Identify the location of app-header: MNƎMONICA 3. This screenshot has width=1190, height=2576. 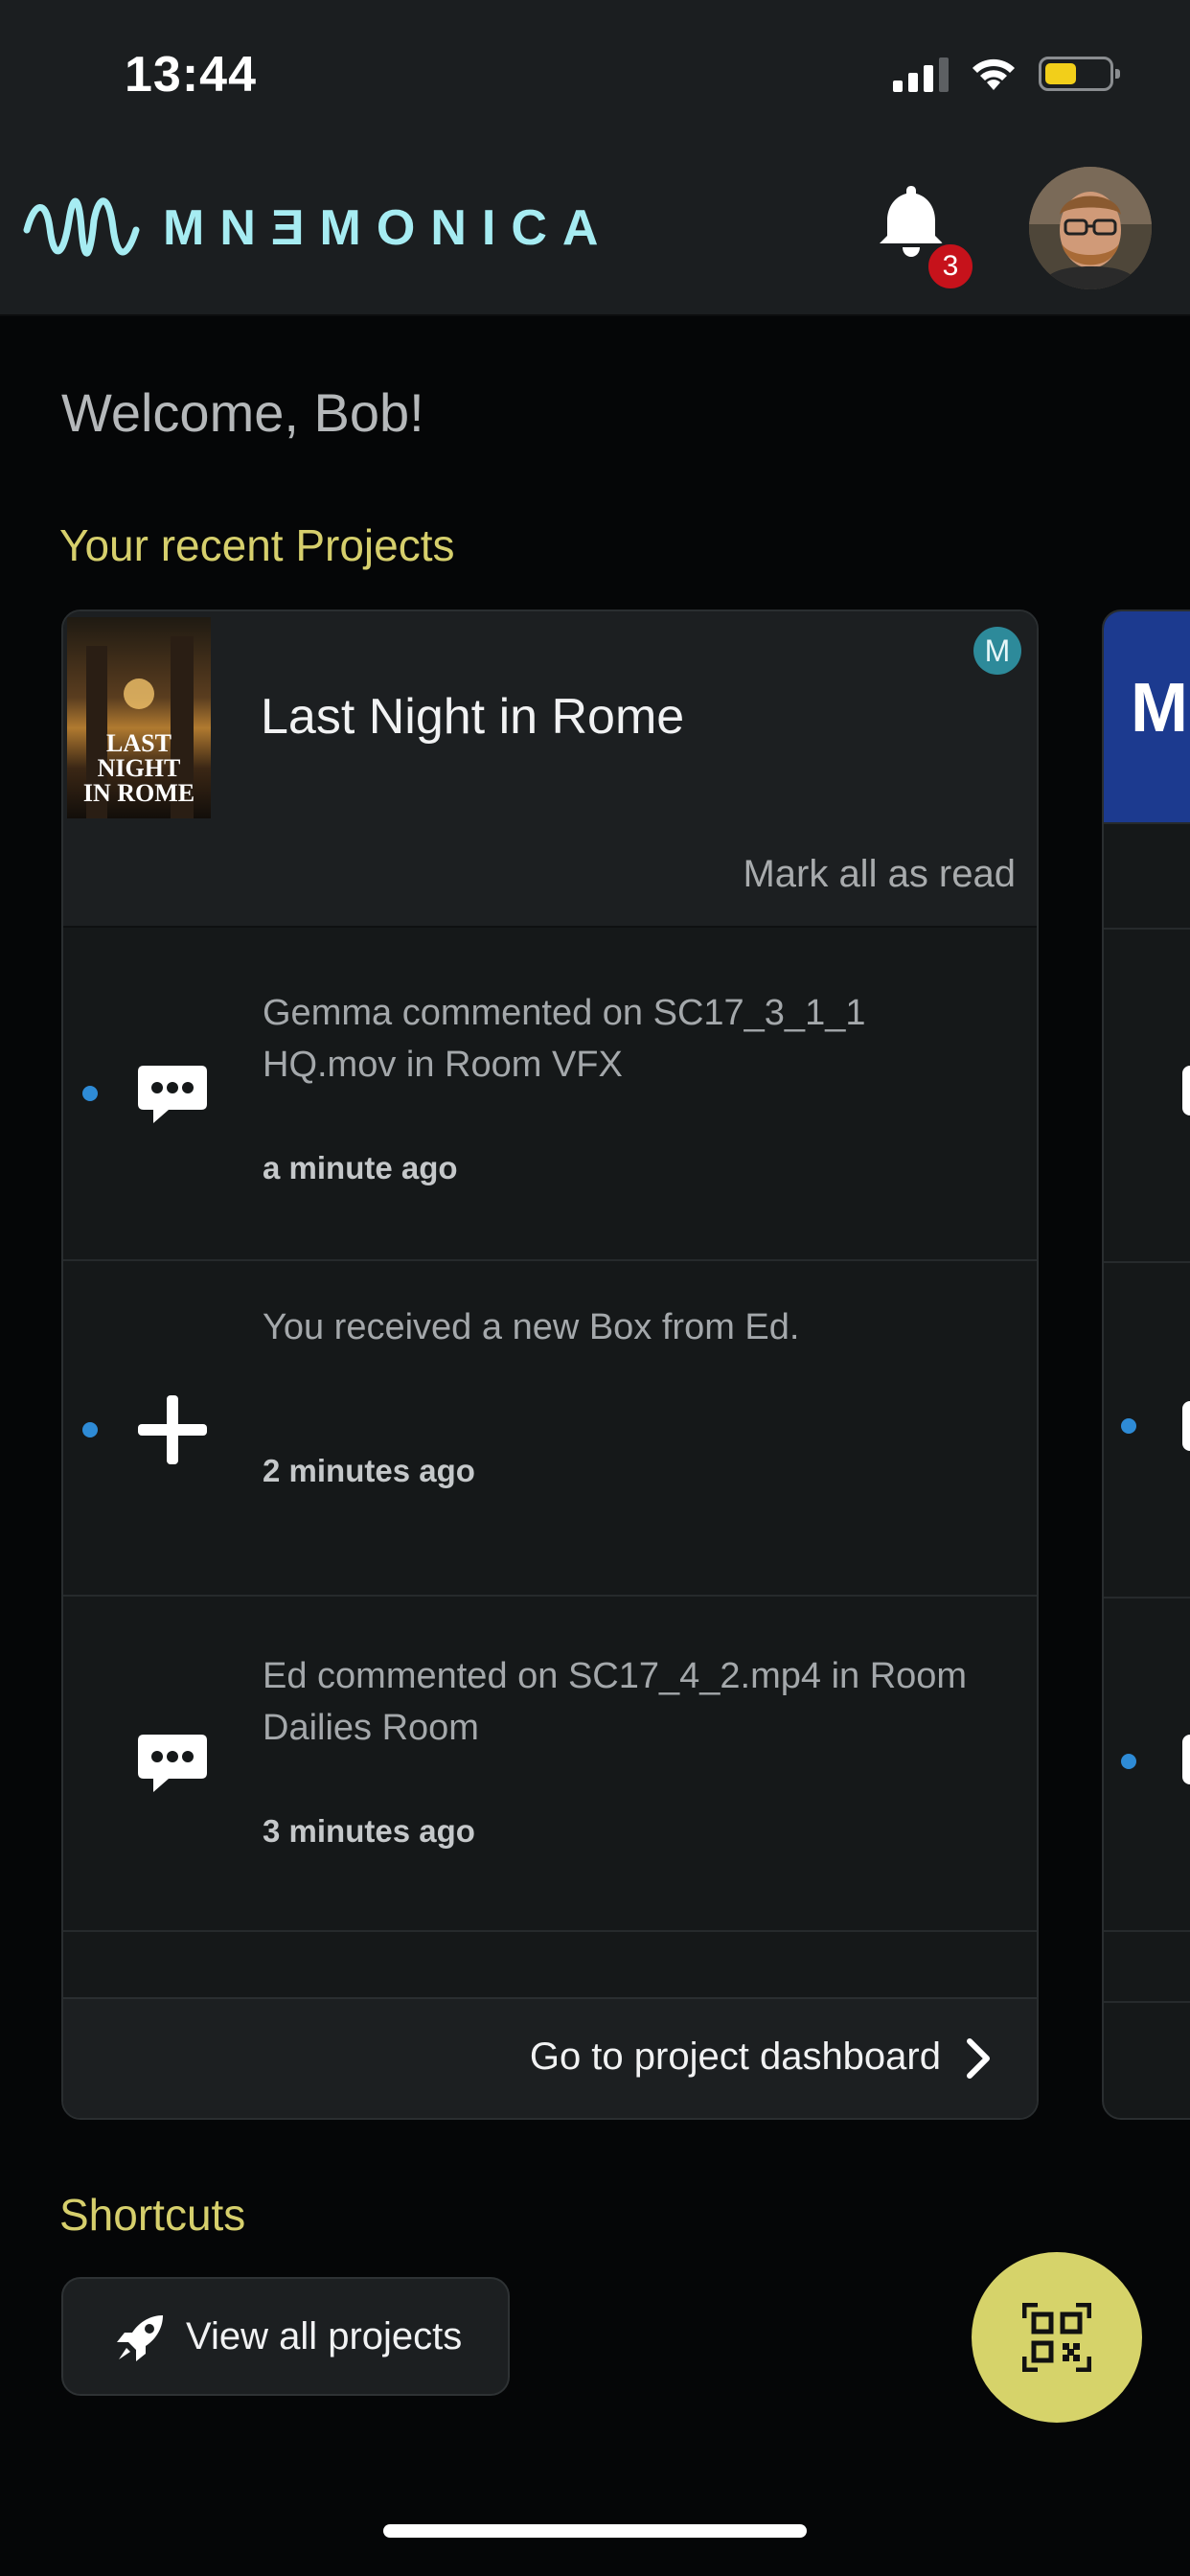
(595, 234).